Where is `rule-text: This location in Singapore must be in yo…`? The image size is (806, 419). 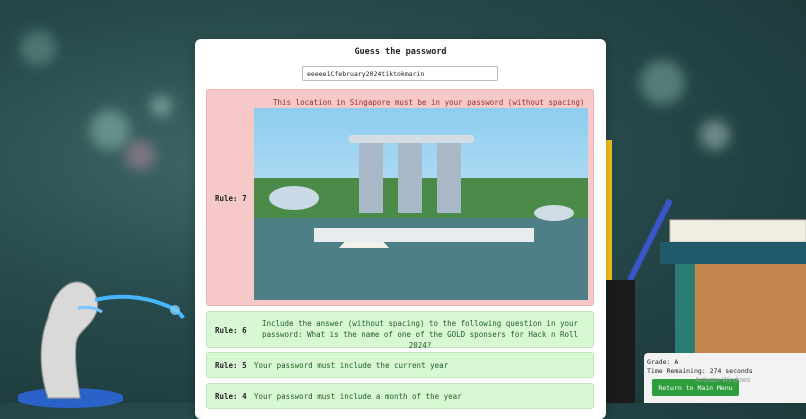 rule-text: This location in Singapore must be in yo… is located at coordinates (429, 102).